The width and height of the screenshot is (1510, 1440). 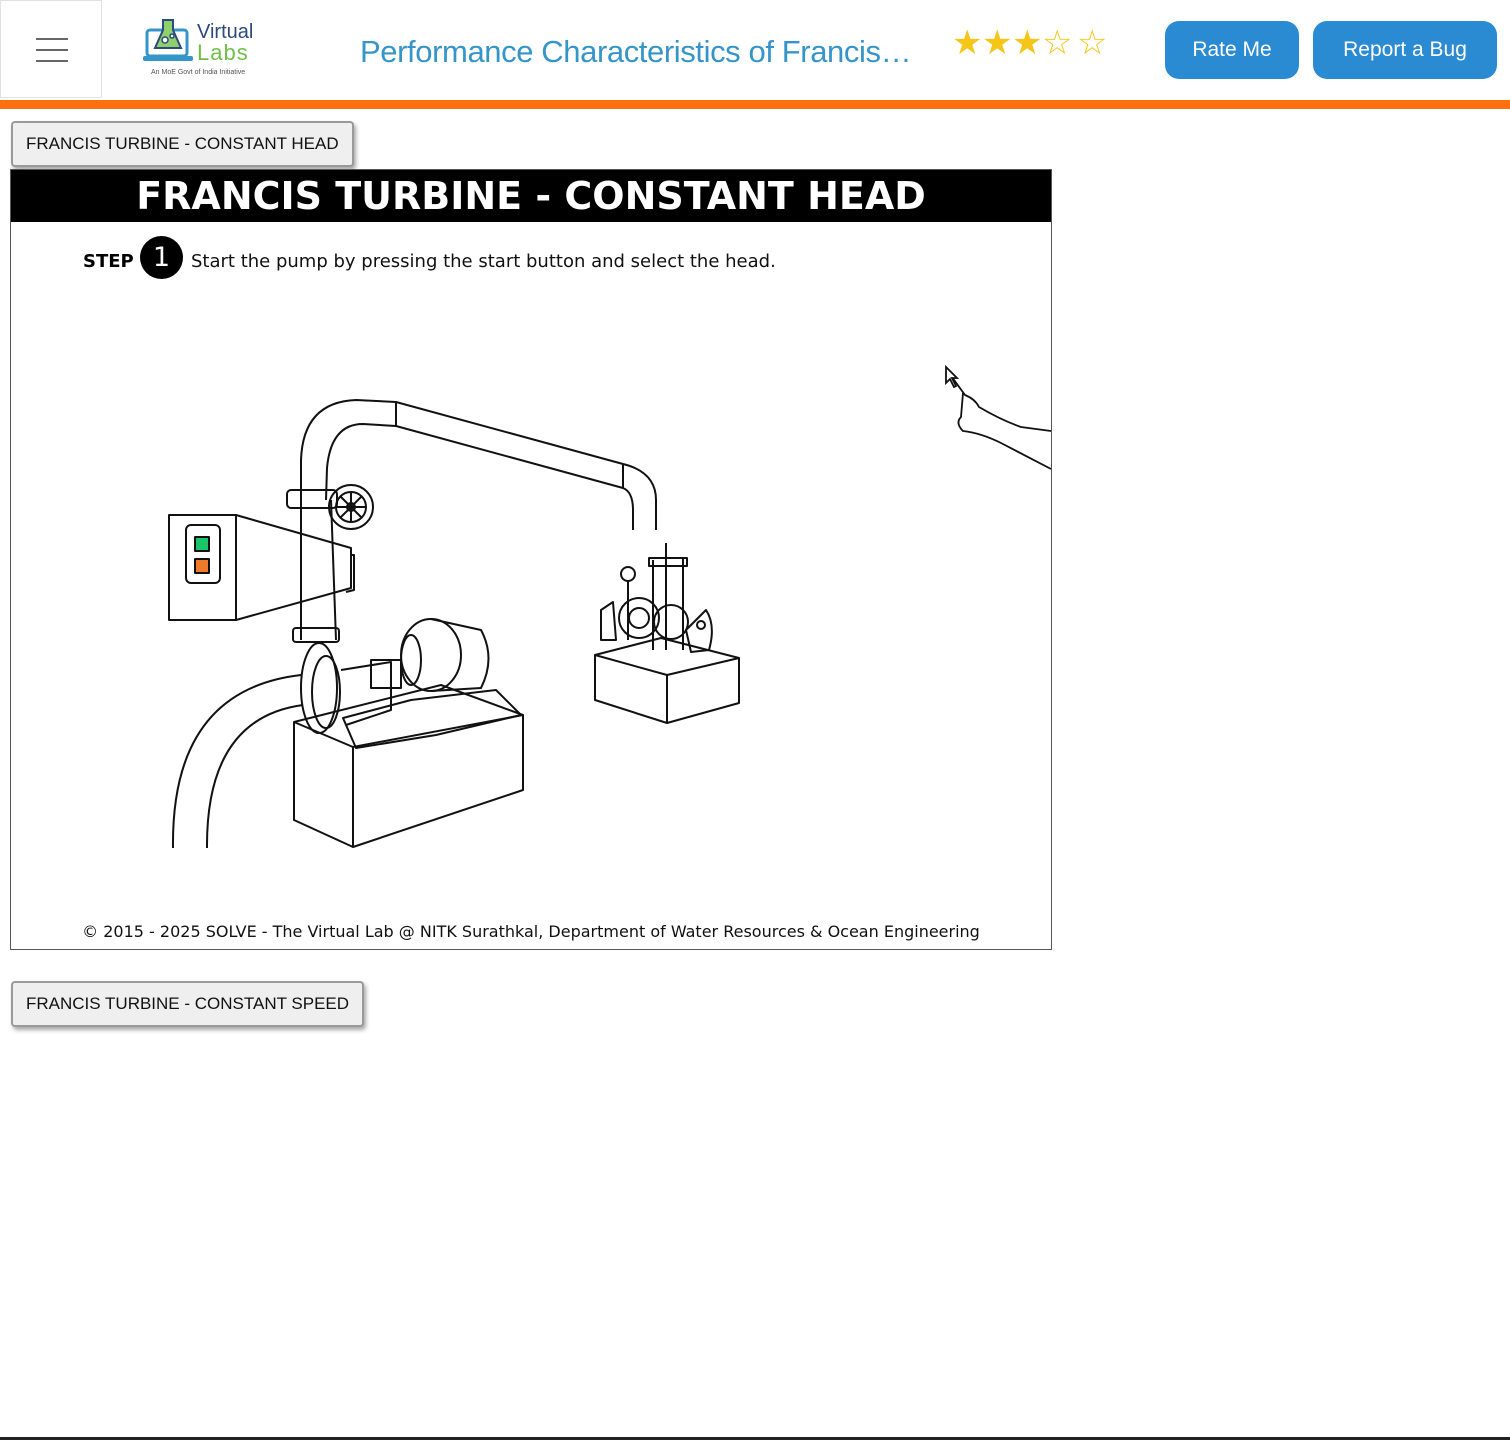 What do you see at coordinates (261, 567) in the screenshot?
I see `control-box` at bounding box center [261, 567].